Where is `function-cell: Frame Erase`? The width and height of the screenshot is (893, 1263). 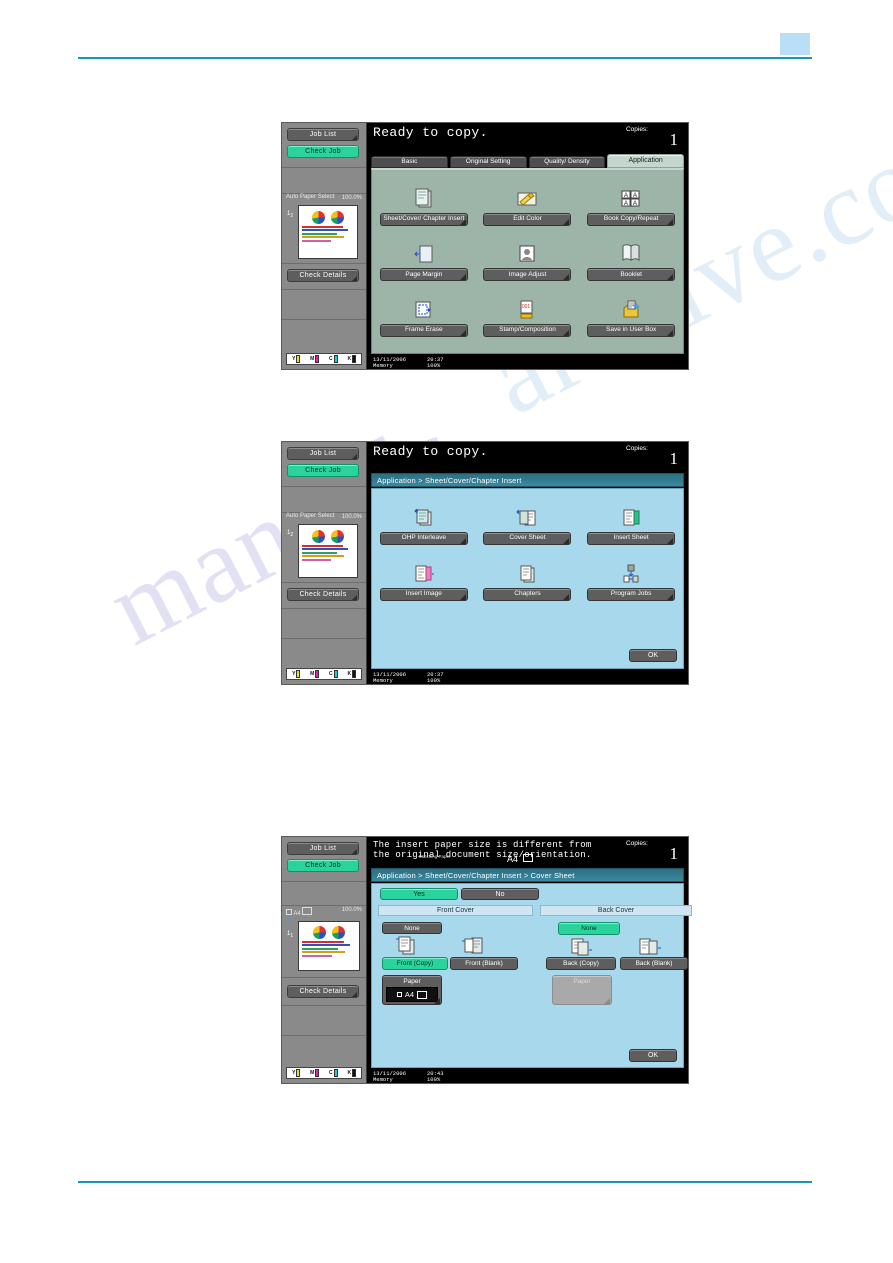
function-cell: Frame Erase is located at coordinates (423, 317).